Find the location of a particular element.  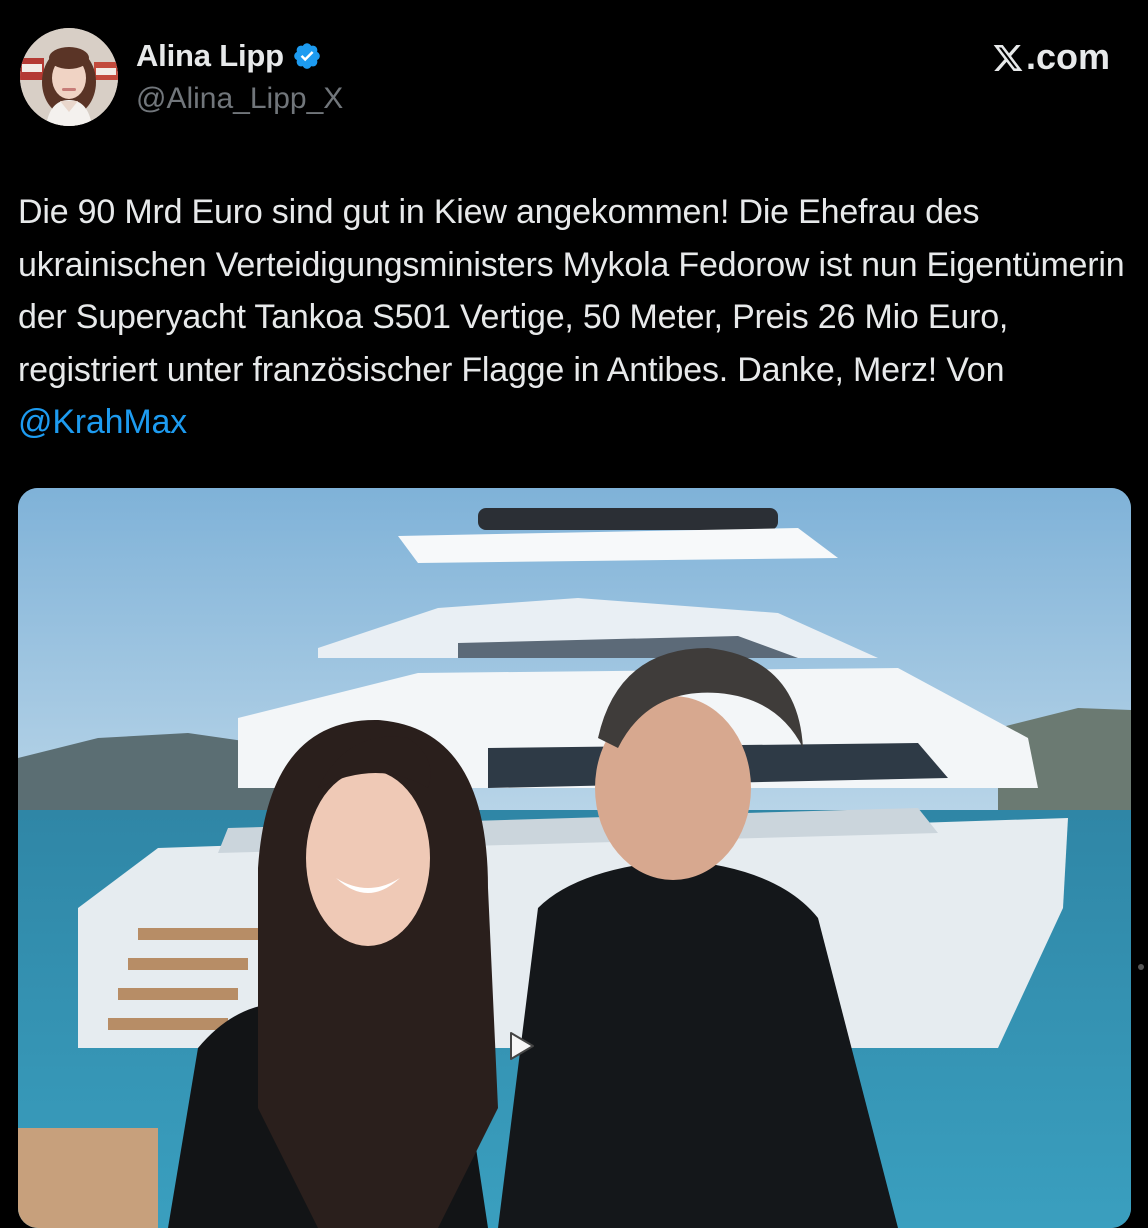

verified-badge-icon is located at coordinates (307, 56).